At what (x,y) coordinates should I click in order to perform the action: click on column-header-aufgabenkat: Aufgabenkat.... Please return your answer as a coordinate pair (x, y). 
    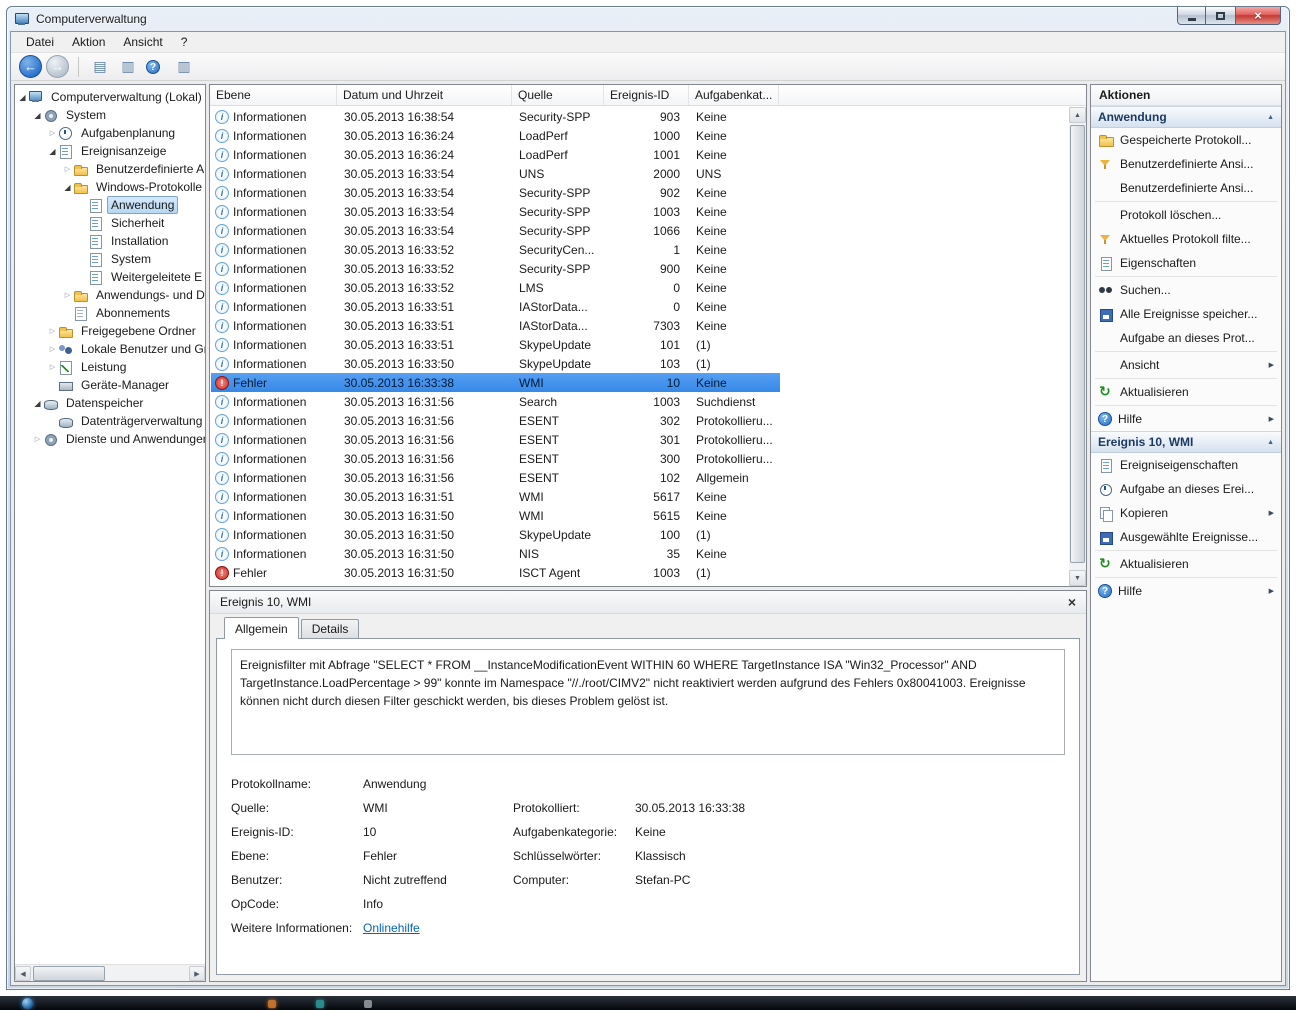
    Looking at the image, I should click on (734, 95).